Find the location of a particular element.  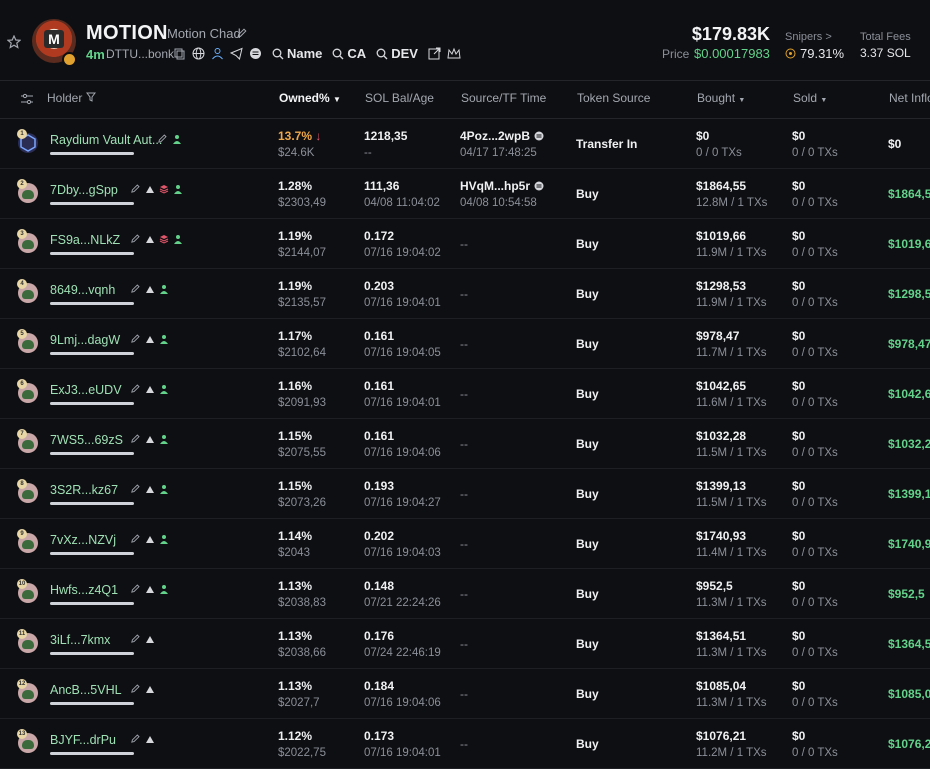

holder-tags is located at coordinates (142, 738).